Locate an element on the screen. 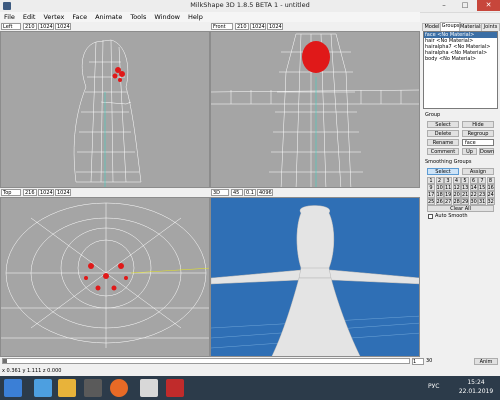  frame-input: 1 is located at coordinates (418, 361).